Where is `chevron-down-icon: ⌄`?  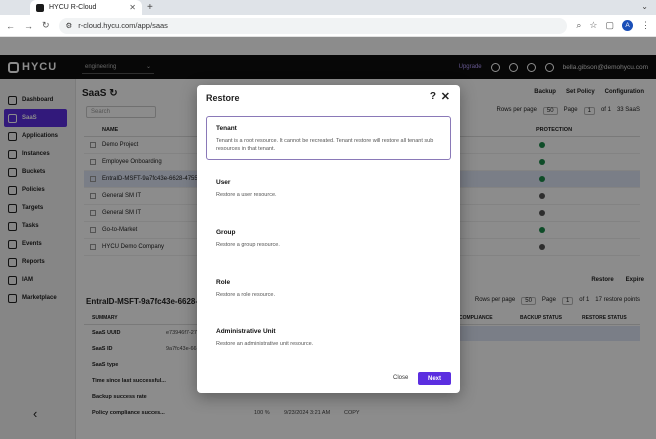 chevron-down-icon: ⌄ is located at coordinates (644, 6).